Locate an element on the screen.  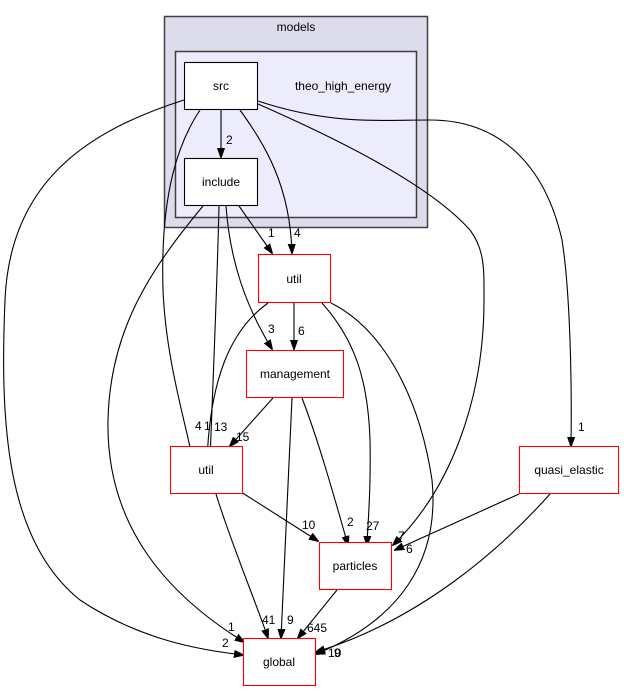
edge-label-src-util-top: 4 is located at coordinates (297, 233).